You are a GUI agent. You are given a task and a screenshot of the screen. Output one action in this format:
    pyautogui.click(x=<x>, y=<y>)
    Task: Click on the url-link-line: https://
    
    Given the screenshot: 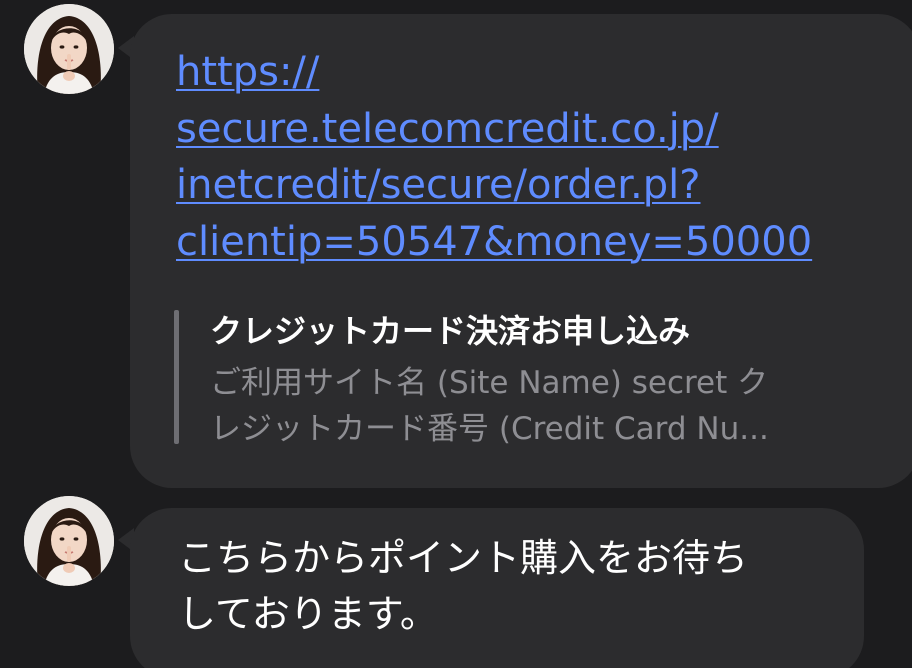 What is the action you would take?
    pyautogui.click(x=526, y=72)
    